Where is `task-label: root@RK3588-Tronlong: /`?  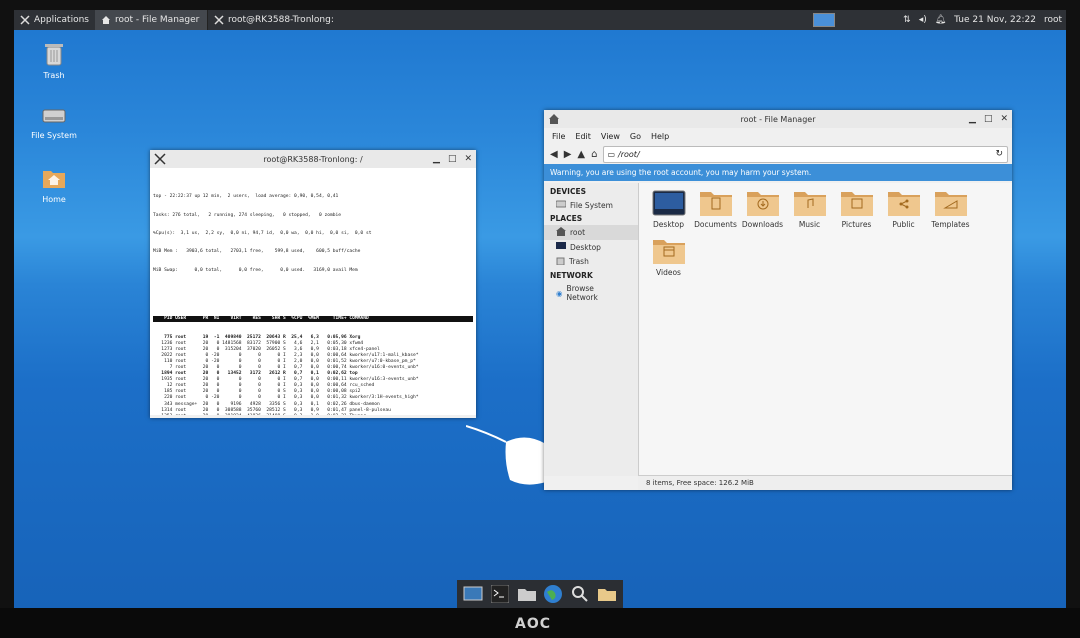
task-label: root@RK3588-Tronlong: / is located at coordinates (281, 20).